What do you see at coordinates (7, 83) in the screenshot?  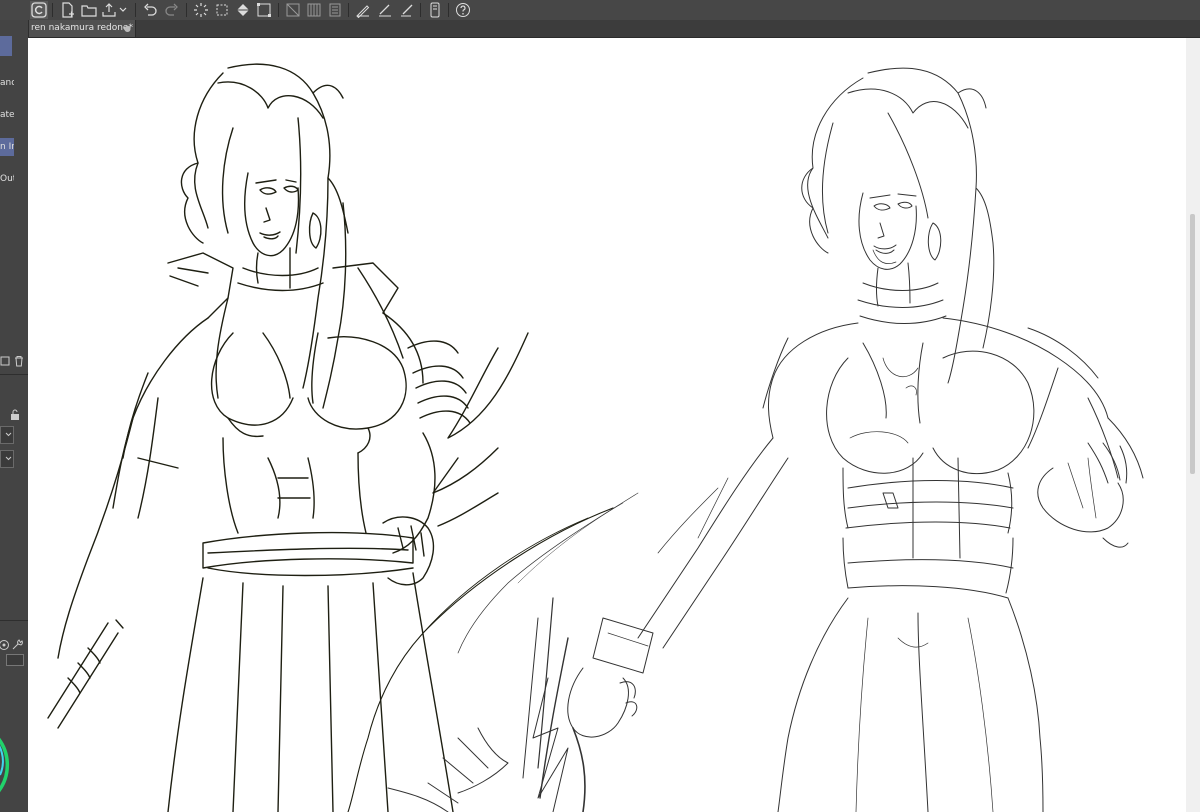 I see `panel-item-and: and` at bounding box center [7, 83].